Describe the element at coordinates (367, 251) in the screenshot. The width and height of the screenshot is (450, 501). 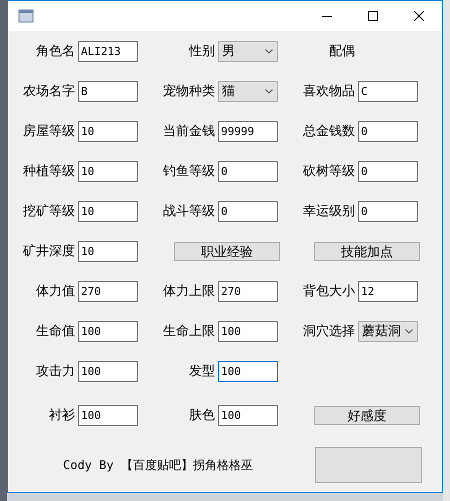
I see `action-button: 技能加点` at that location.